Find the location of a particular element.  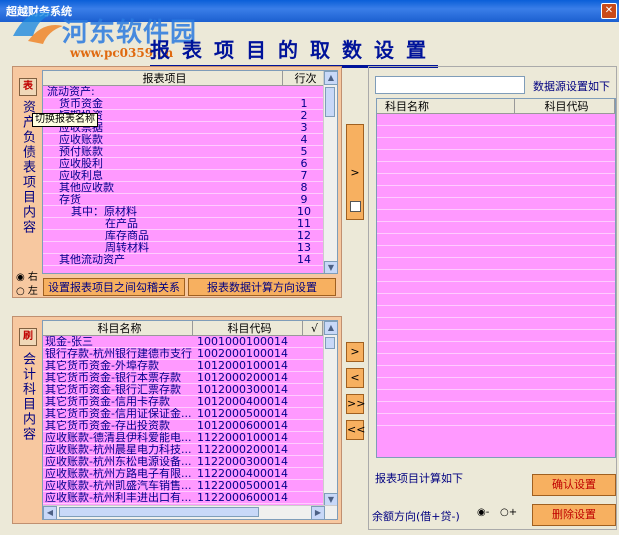

table-row: 应收账款-杭州方路电子有限... 1122000400014 is located at coordinates (184, 474).